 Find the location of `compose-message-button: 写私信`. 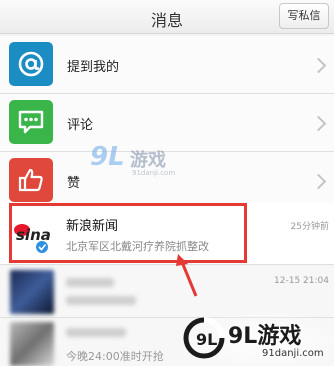

compose-message-button: 写私信 is located at coordinates (304, 16).